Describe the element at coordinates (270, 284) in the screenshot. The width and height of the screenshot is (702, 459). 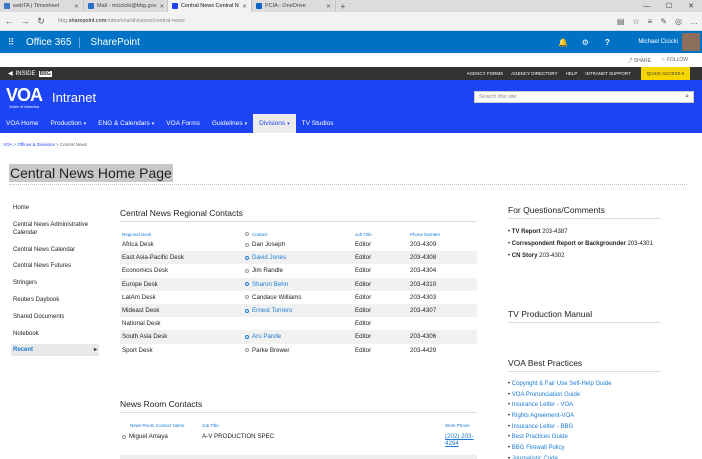
I see `contact-name: Sharon Behn` at that location.